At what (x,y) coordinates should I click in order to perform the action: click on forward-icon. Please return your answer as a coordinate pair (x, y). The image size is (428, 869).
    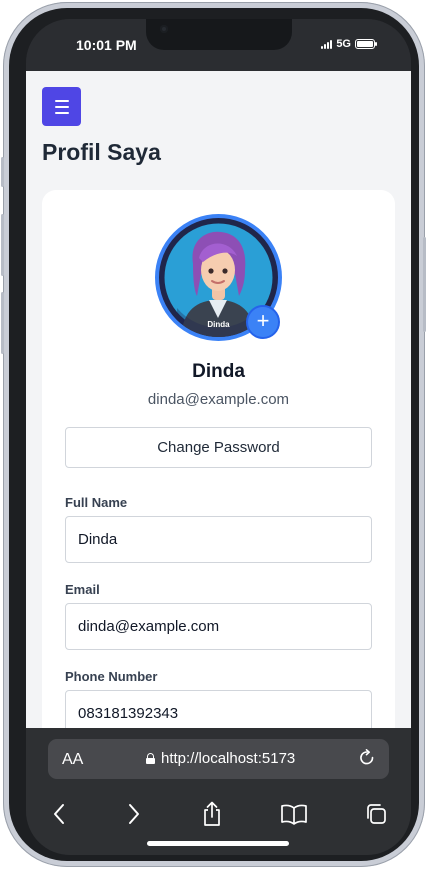
    Looking at the image, I should click on (134, 814).